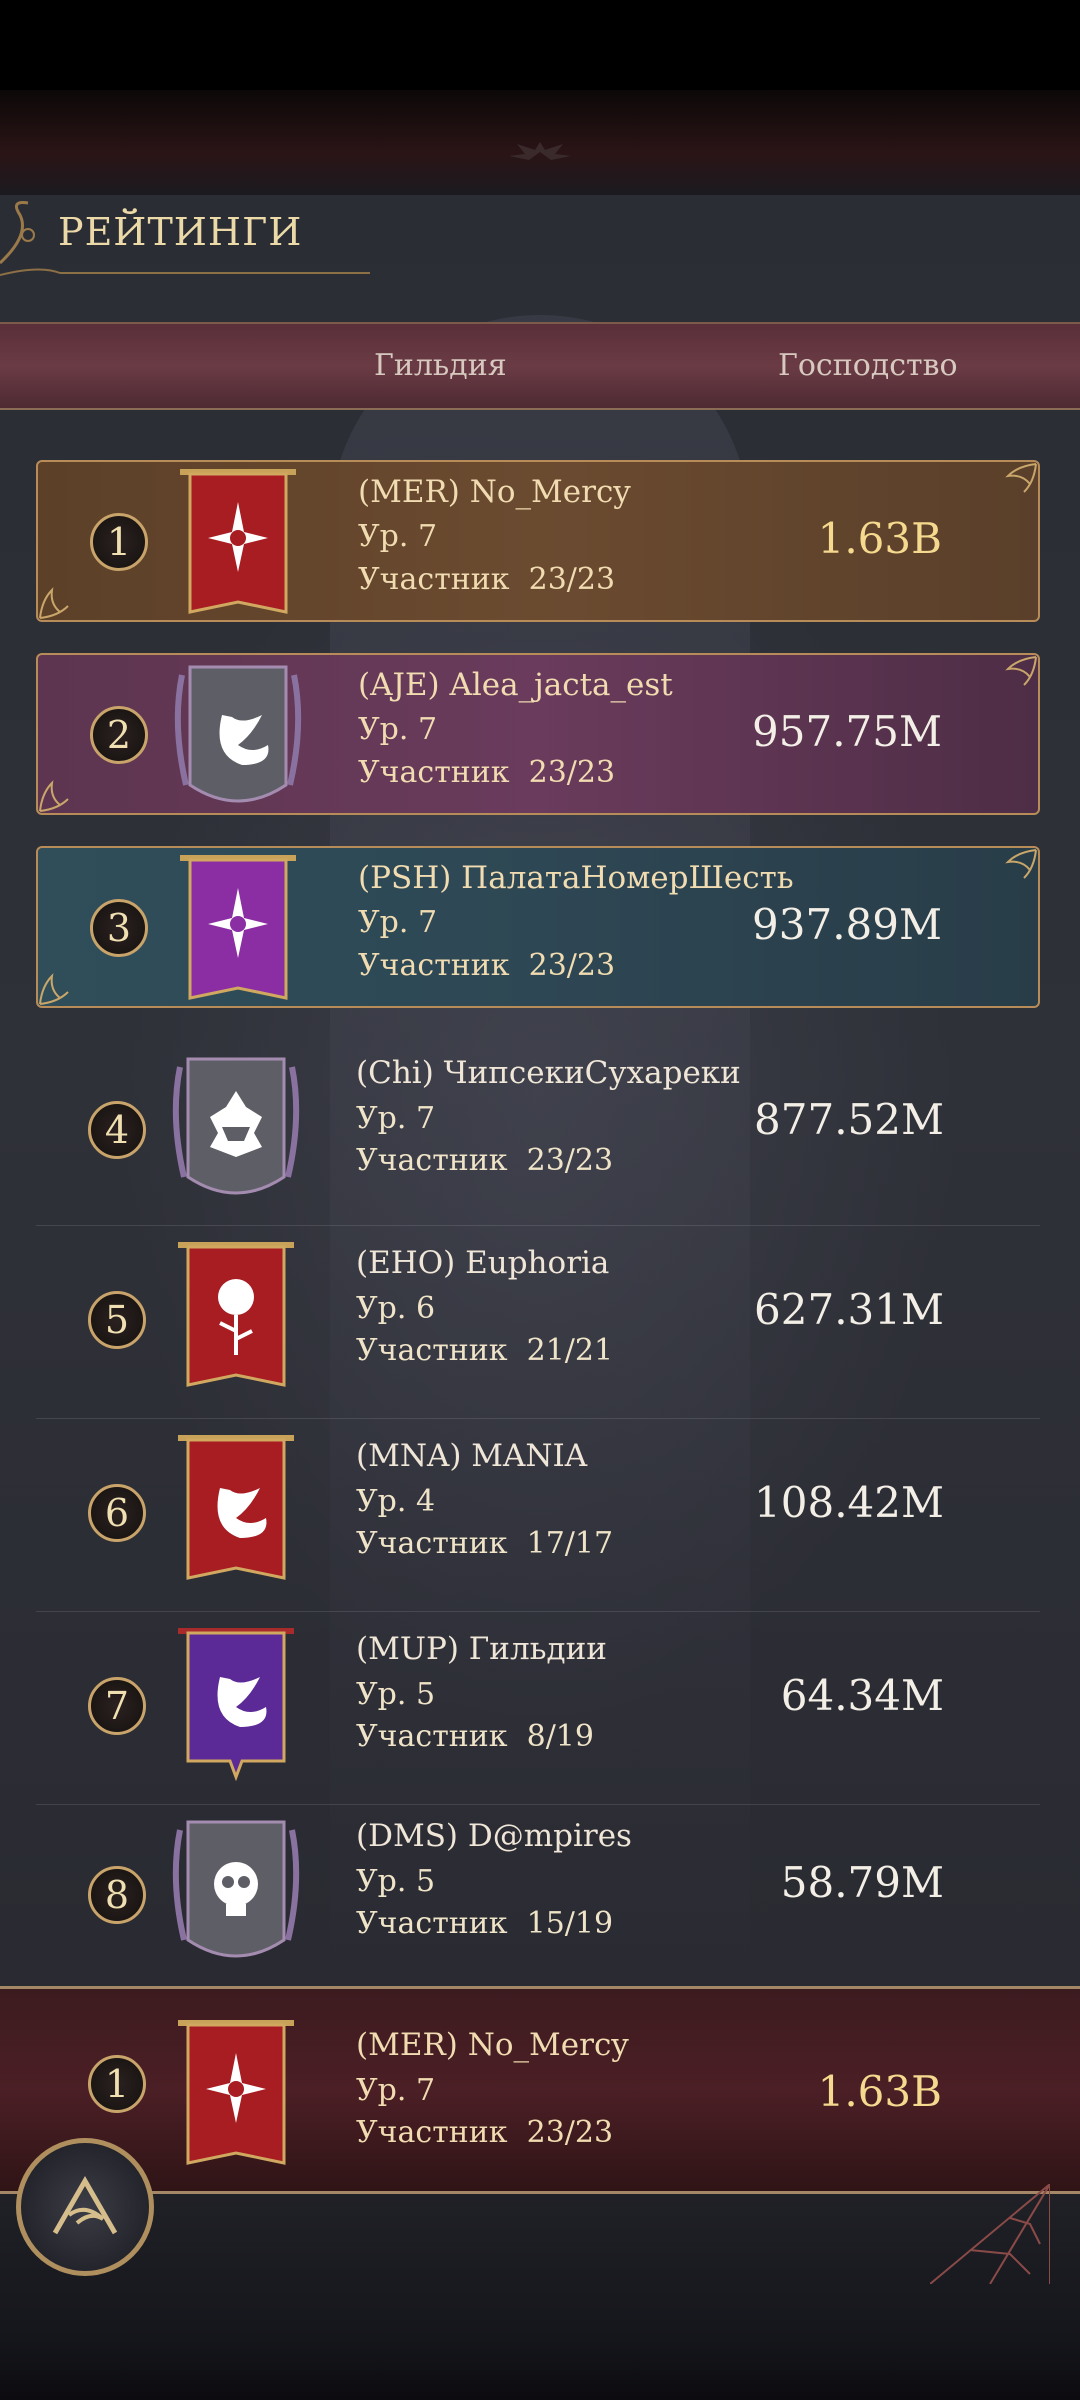 The image size is (1080, 2400). Describe the element at coordinates (485, 1923) in the screenshot. I see `guild-members: Участник 15/19` at that location.